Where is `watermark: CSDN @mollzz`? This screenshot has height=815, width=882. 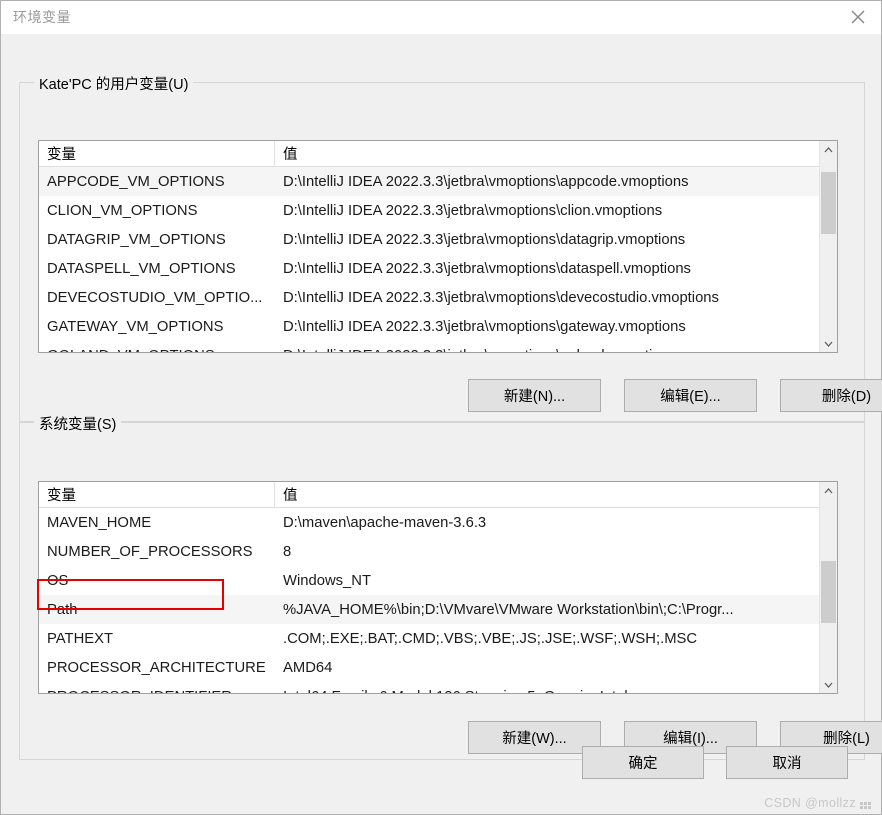 watermark: CSDN @mollzz is located at coordinates (817, 803).